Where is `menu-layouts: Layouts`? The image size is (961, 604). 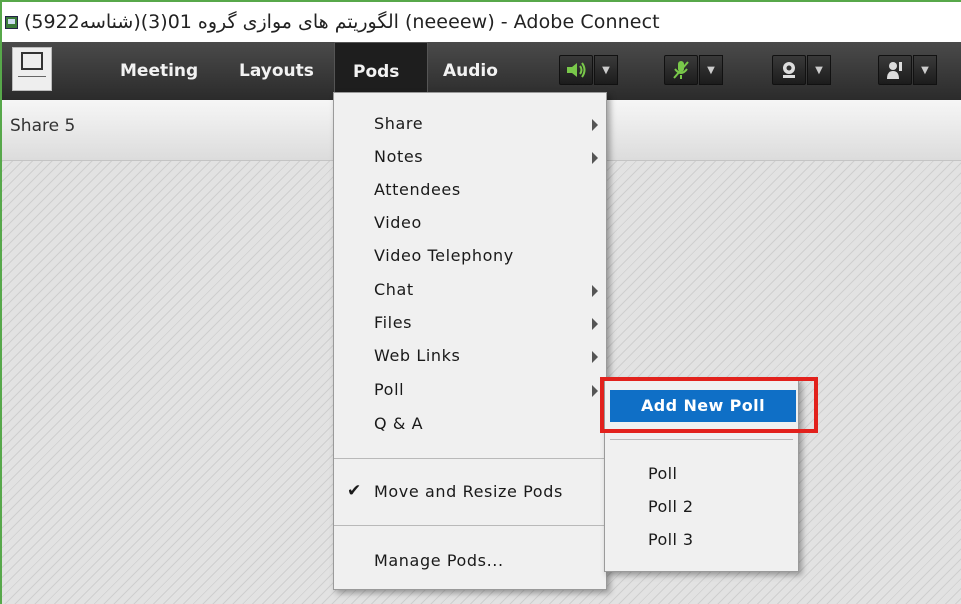 menu-layouts: Layouts is located at coordinates (276, 71).